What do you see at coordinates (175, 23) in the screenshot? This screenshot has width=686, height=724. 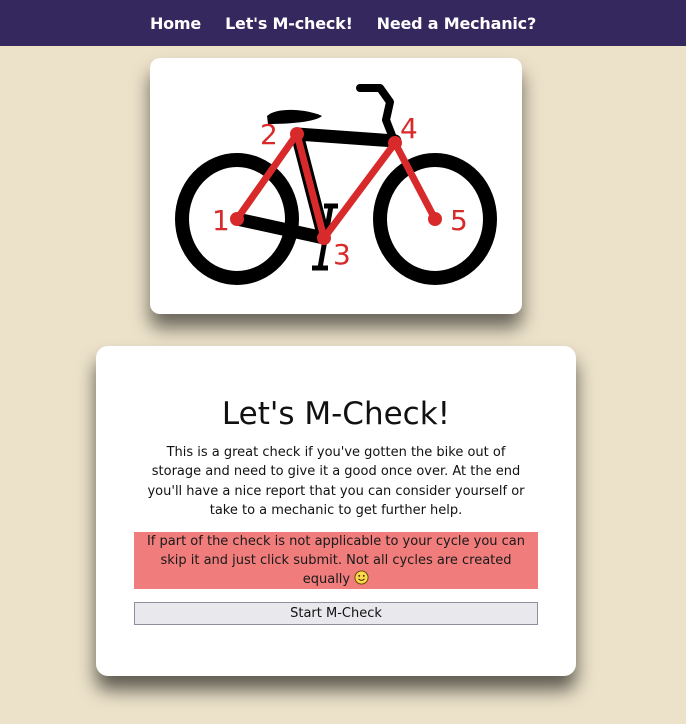 I see `nav-home-link: Home` at bounding box center [175, 23].